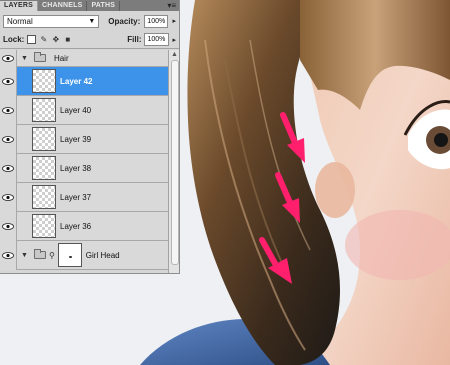  What do you see at coordinates (69, 255) in the screenshot?
I see `mask-thumbnail` at bounding box center [69, 255].